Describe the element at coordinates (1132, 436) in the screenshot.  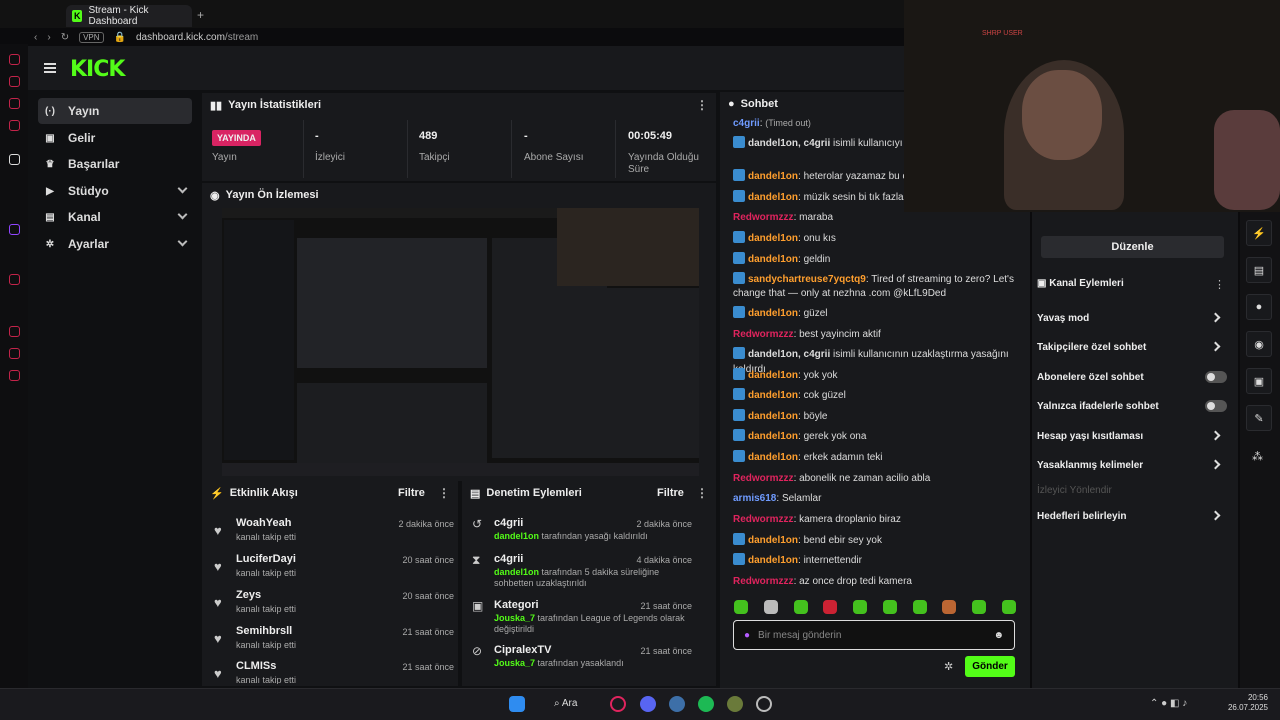
I see `action-account-age: Hesap yaşı kısıtlaması` at that location.